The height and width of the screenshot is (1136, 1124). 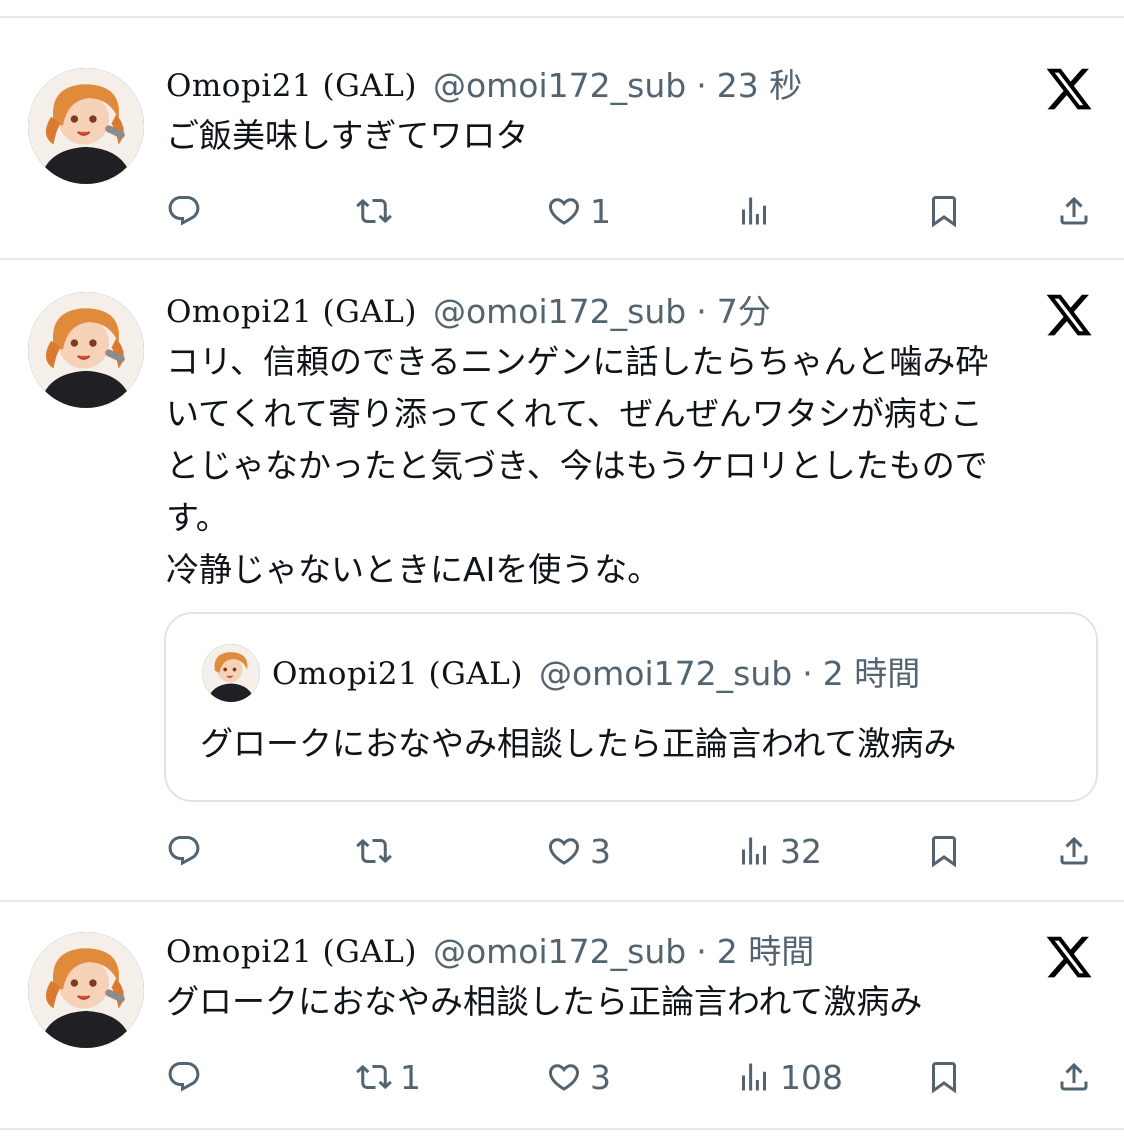 I want to click on avatar, so click(x=86, y=990).